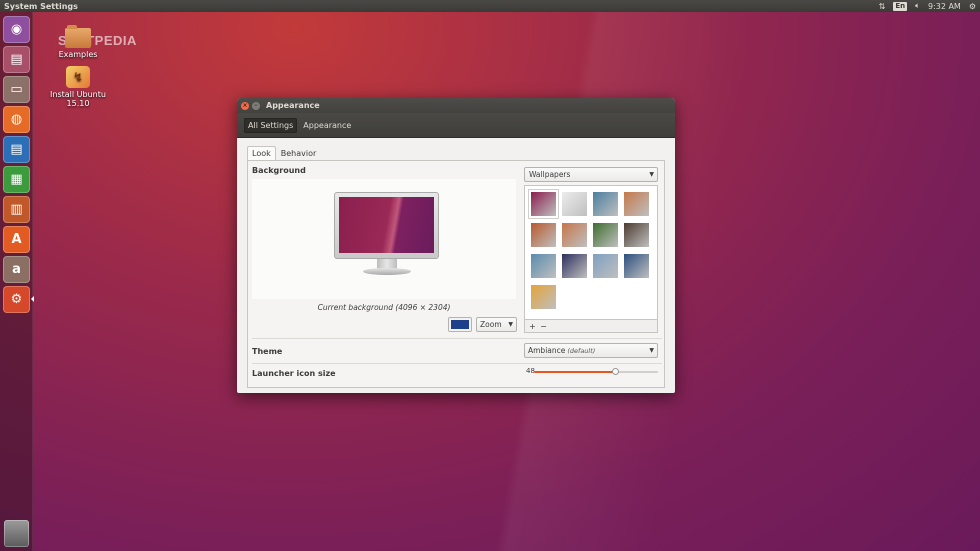 This screenshot has height=551, width=980. I want to click on background-preview, so click(384, 239).